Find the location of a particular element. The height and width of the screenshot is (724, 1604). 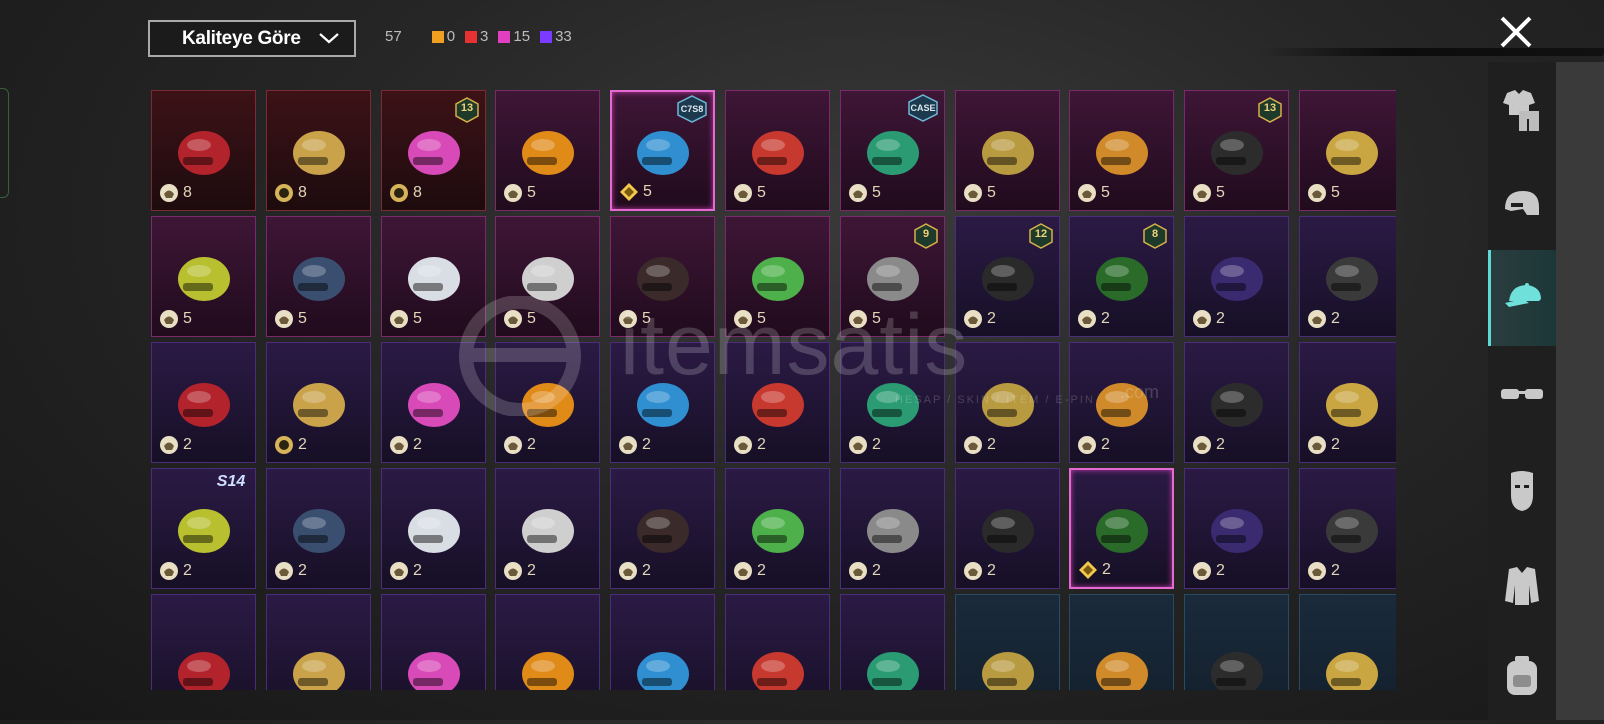

item-cell-gold-crown-helmet: 5 is located at coordinates (1347, 150).